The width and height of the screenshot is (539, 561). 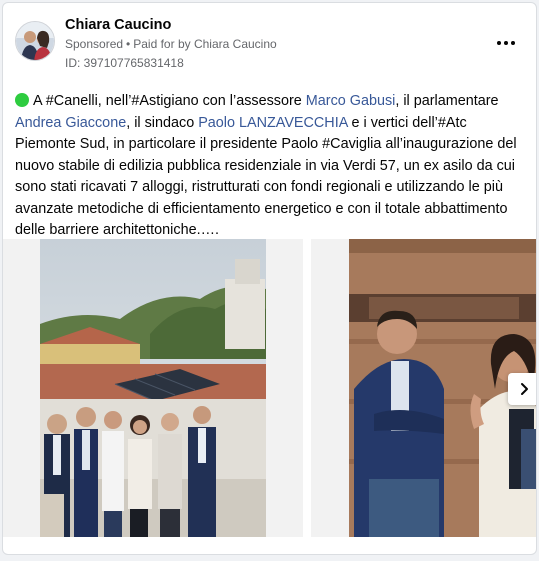 I want to click on sponsored-meta: Sponsored • Paid for by Chiara Caucino, so click(x=171, y=44).